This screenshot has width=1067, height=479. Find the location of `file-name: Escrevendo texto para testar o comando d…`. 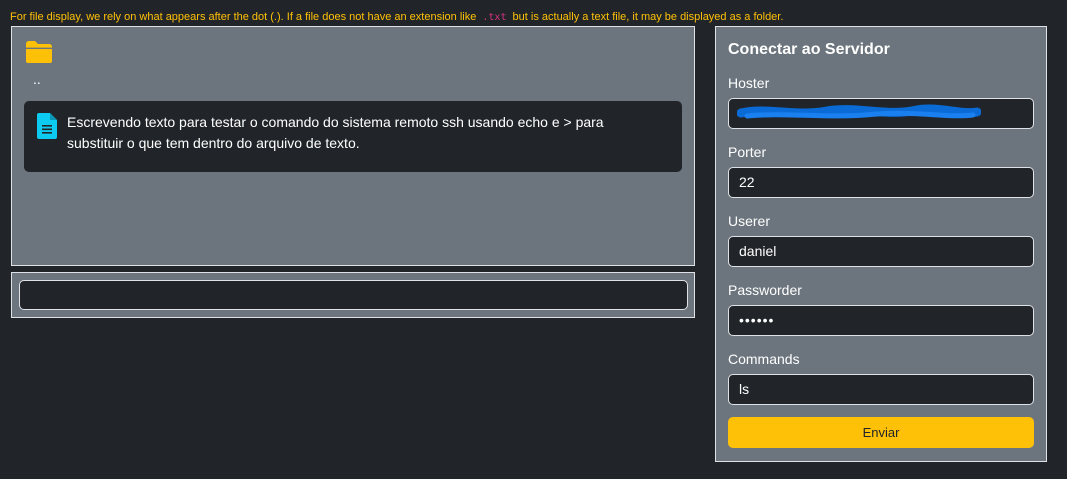

file-name: Escrevendo texto para testar o comando d… is located at coordinates (335, 132).